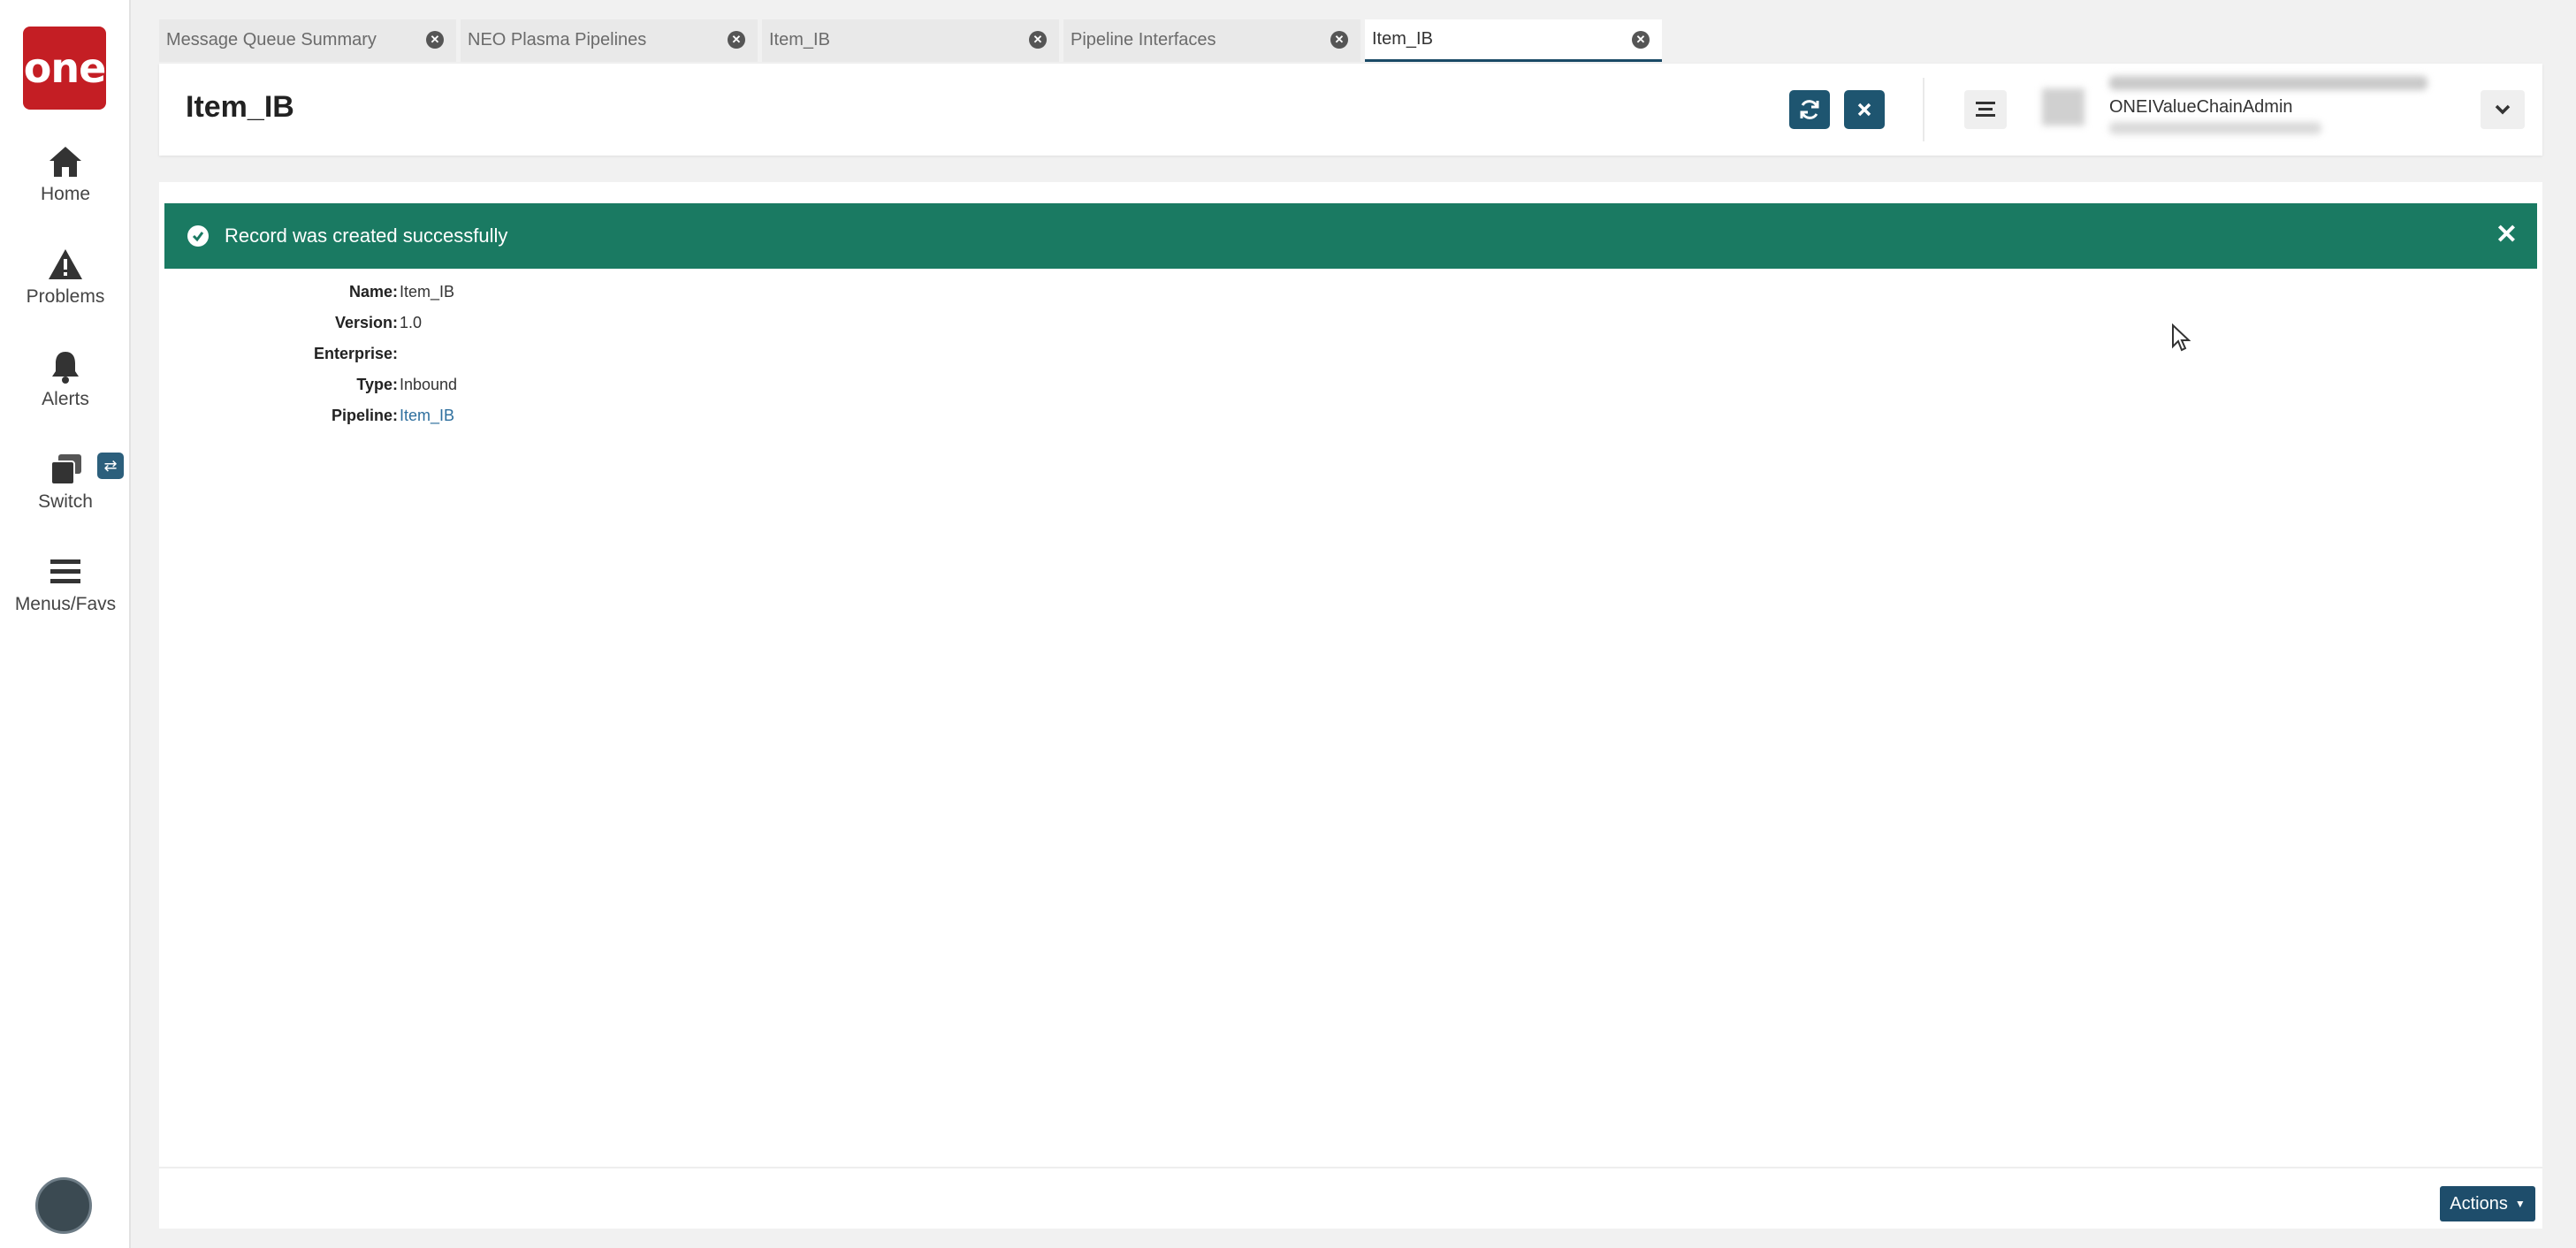  I want to click on user-detail-blurred, so click(2215, 128).